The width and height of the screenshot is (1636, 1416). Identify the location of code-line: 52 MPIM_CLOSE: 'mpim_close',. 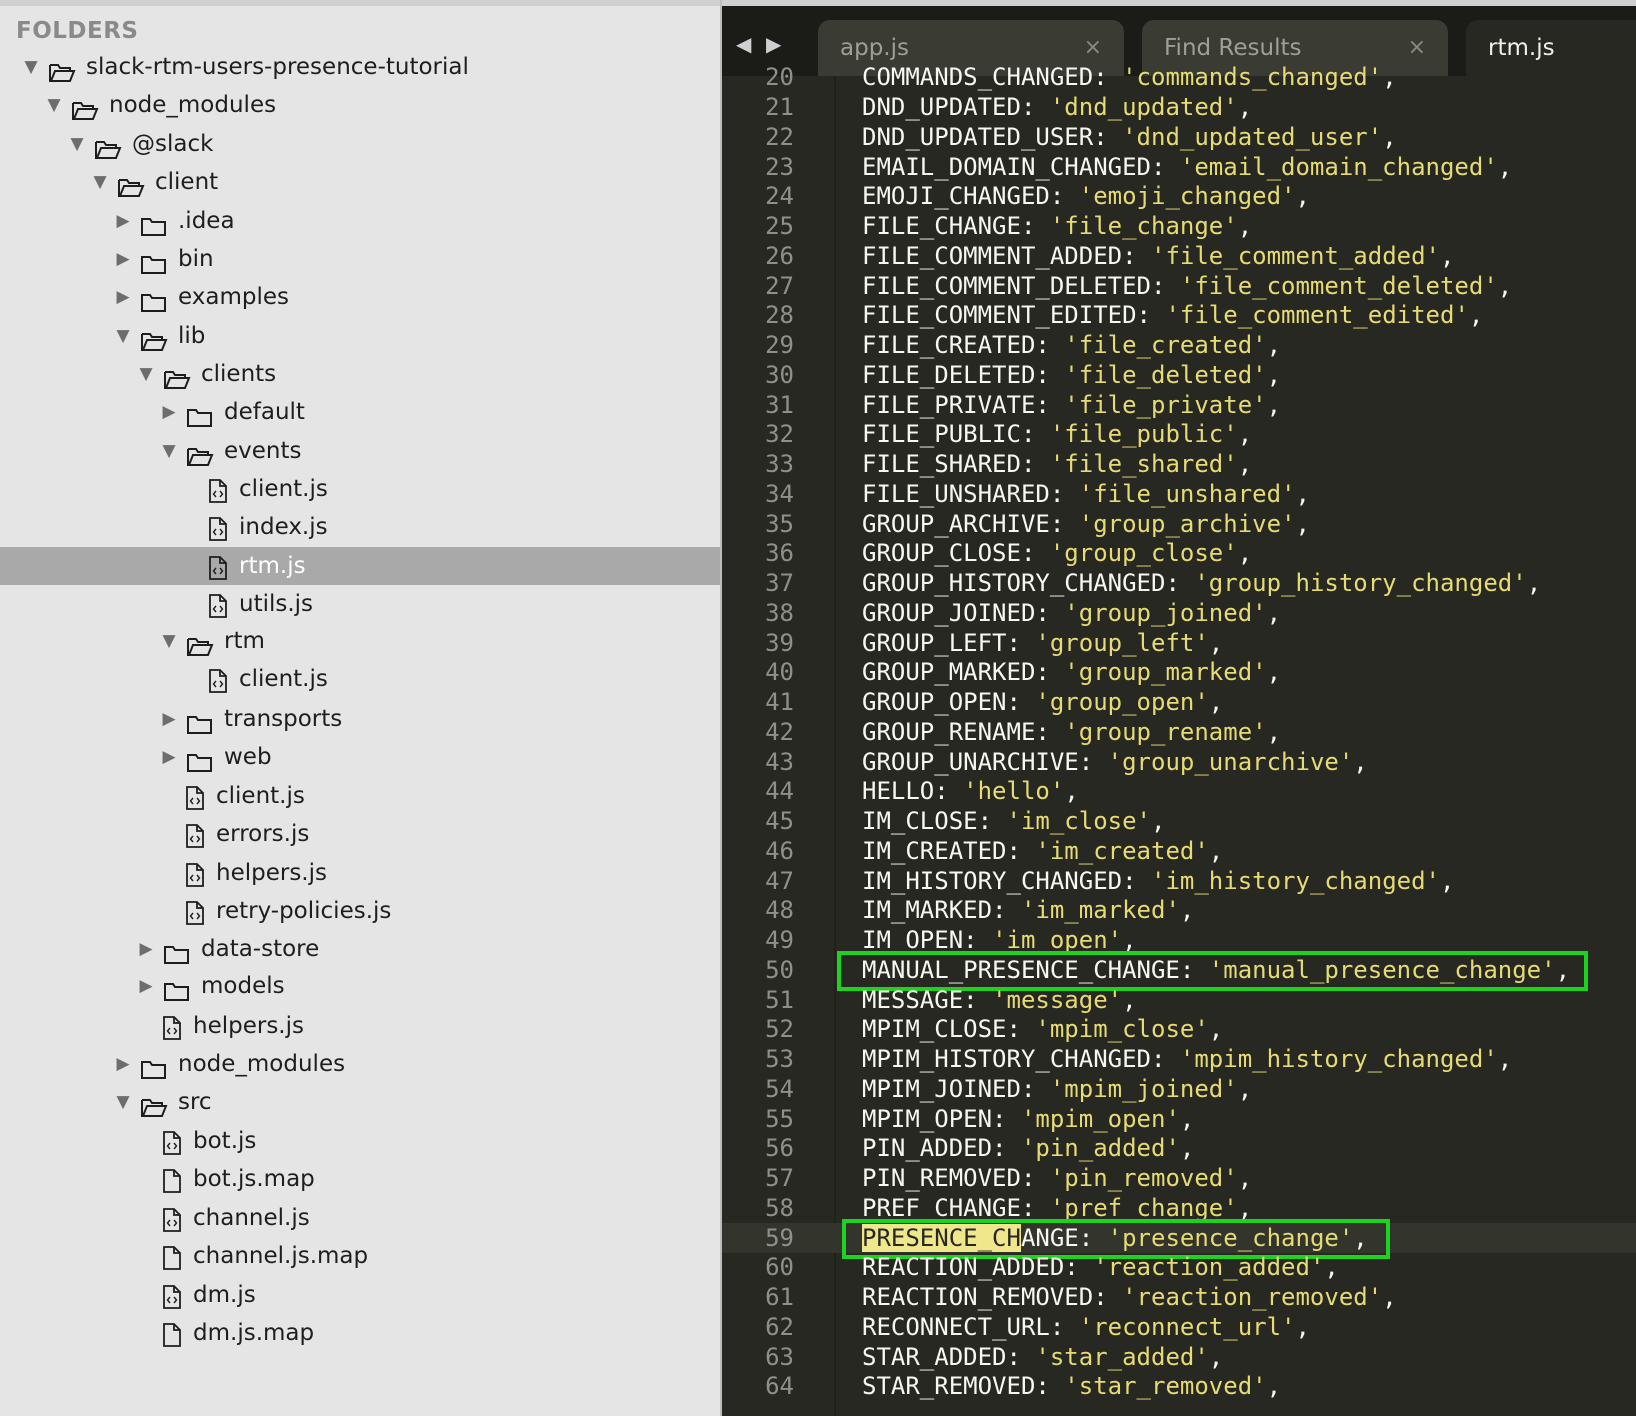
(1179, 1029).